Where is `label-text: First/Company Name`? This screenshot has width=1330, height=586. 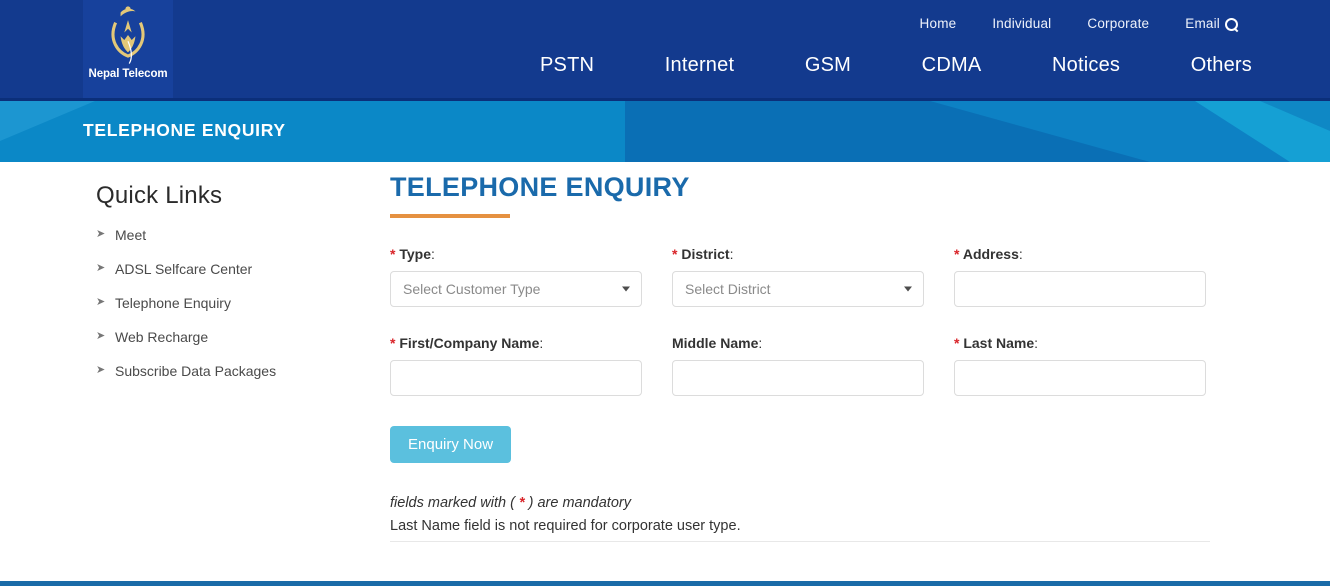
label-text: First/Company Name is located at coordinates (469, 343).